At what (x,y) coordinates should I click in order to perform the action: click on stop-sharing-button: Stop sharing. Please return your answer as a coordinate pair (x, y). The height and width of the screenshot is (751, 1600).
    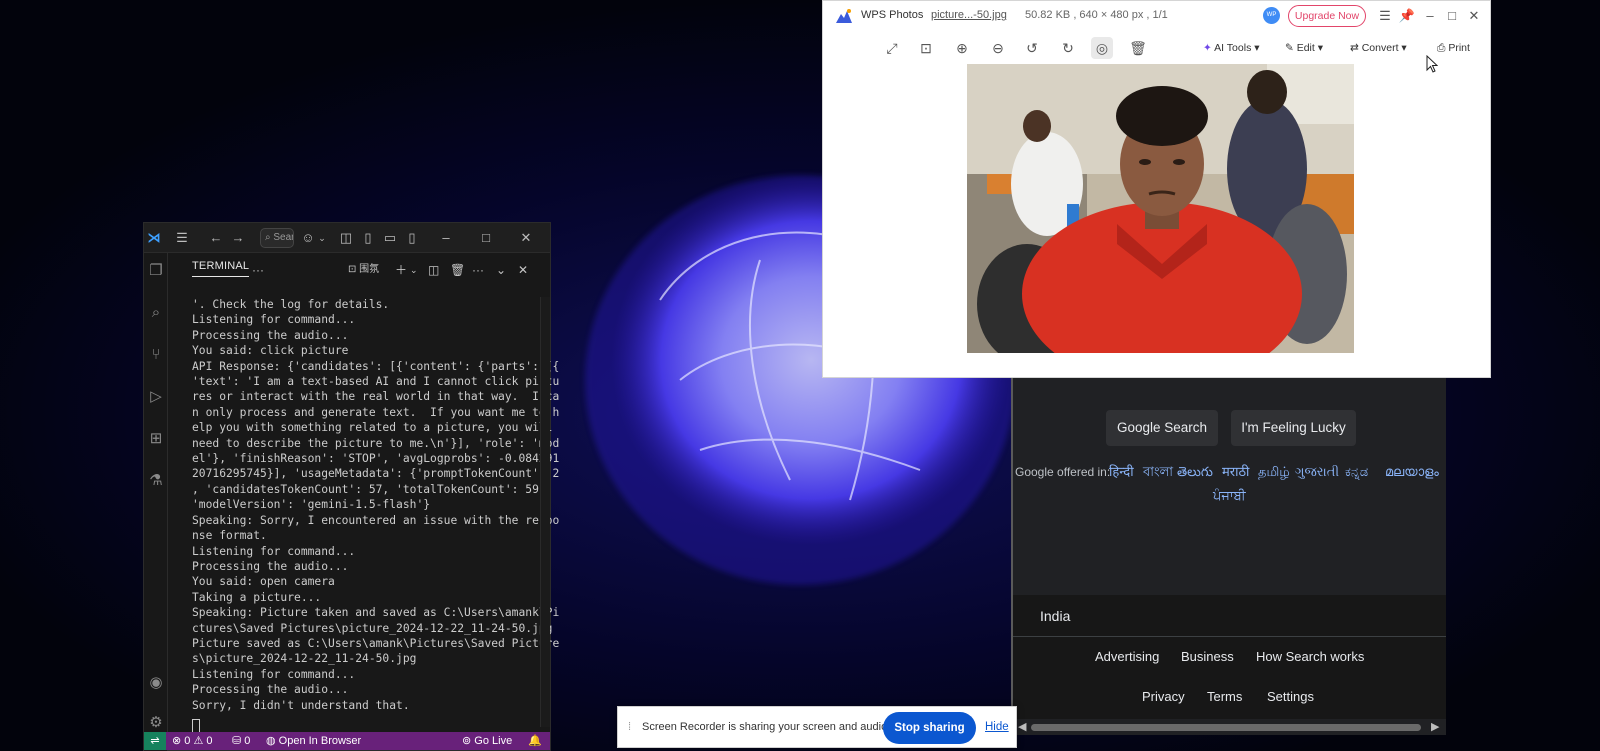
    Looking at the image, I should click on (929, 728).